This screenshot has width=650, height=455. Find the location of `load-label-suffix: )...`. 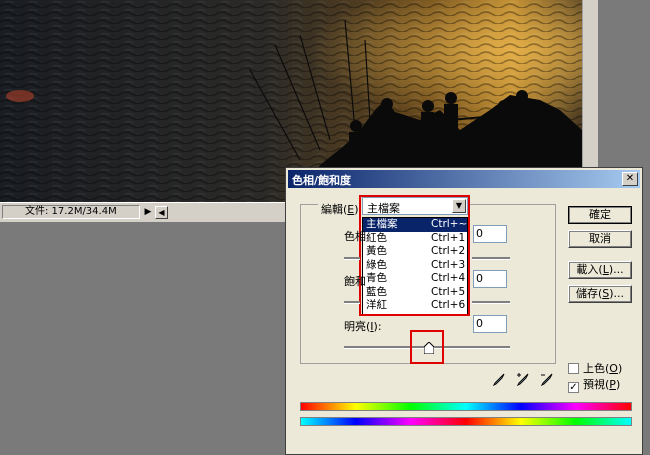

load-label-suffix: )... is located at coordinates (616, 269).